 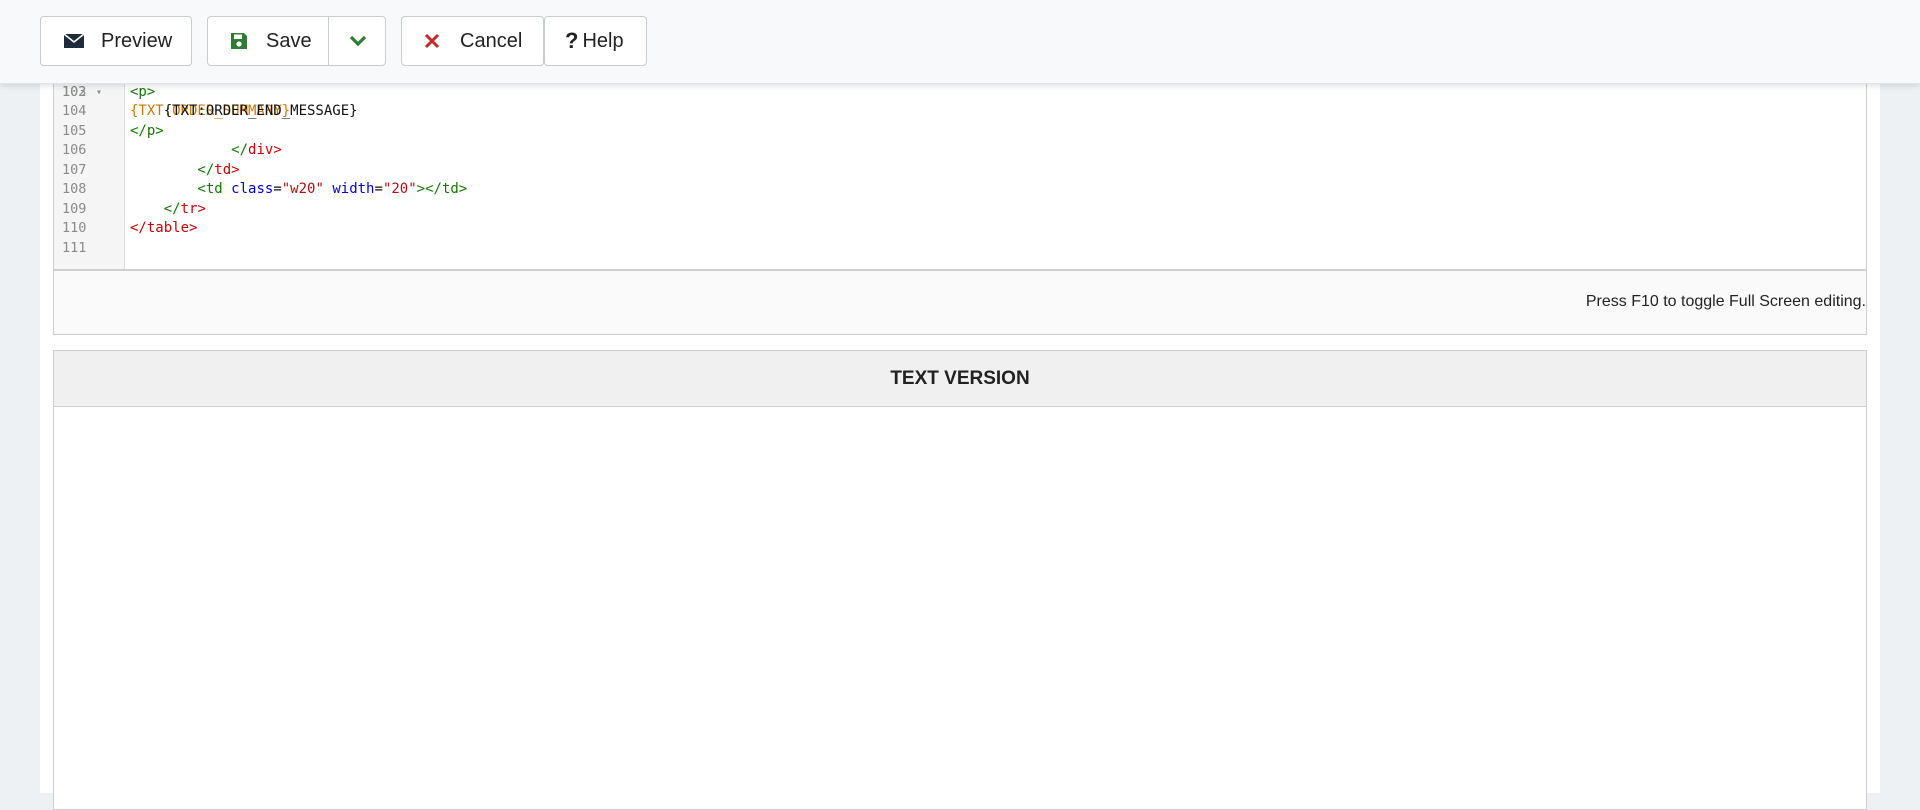 I want to click on code-line: 103 ▾ <p>, so click(x=960, y=93).